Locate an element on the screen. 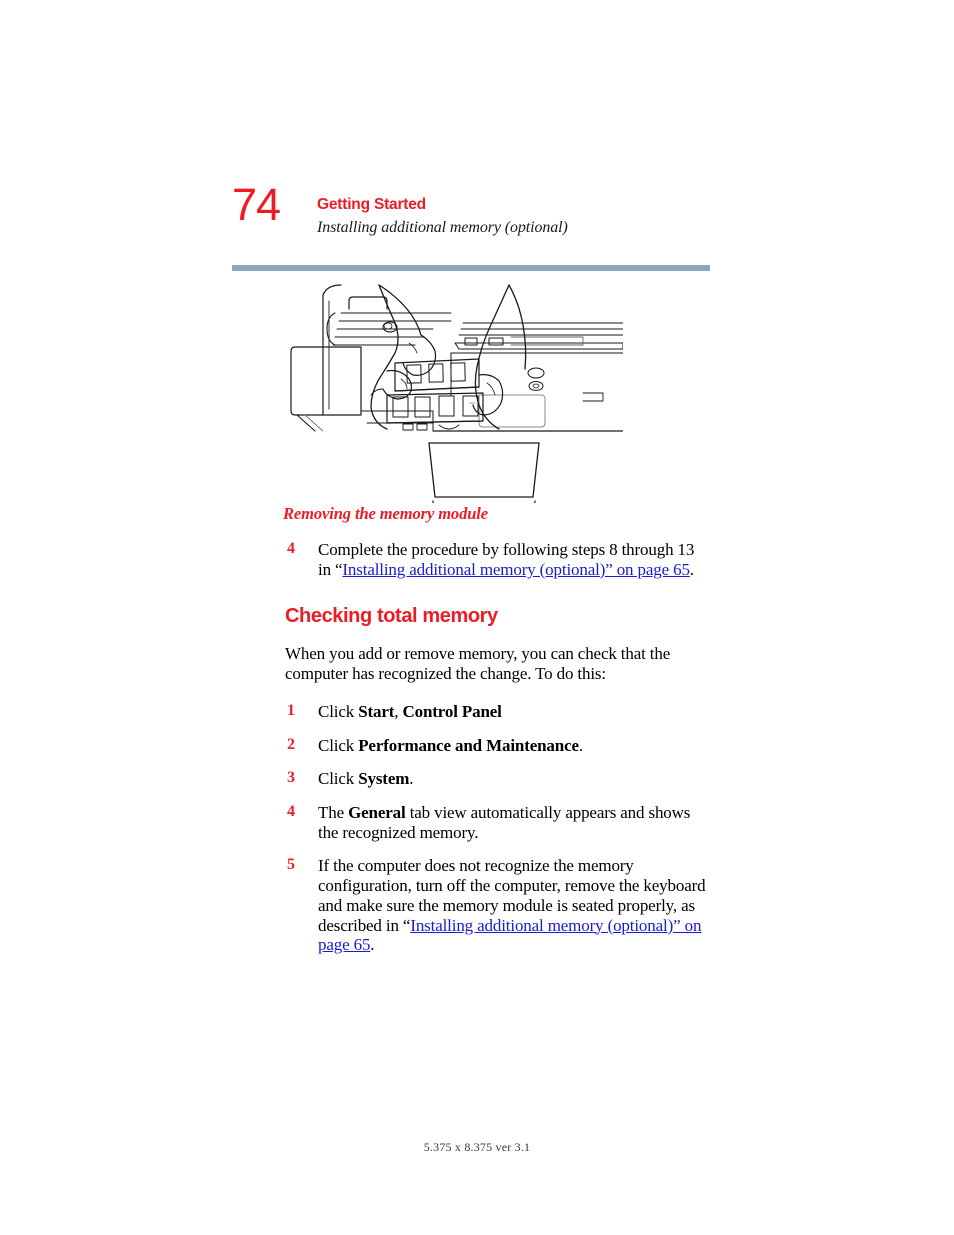 The image size is (954, 1235). step-prefix: The is located at coordinates (333, 813).